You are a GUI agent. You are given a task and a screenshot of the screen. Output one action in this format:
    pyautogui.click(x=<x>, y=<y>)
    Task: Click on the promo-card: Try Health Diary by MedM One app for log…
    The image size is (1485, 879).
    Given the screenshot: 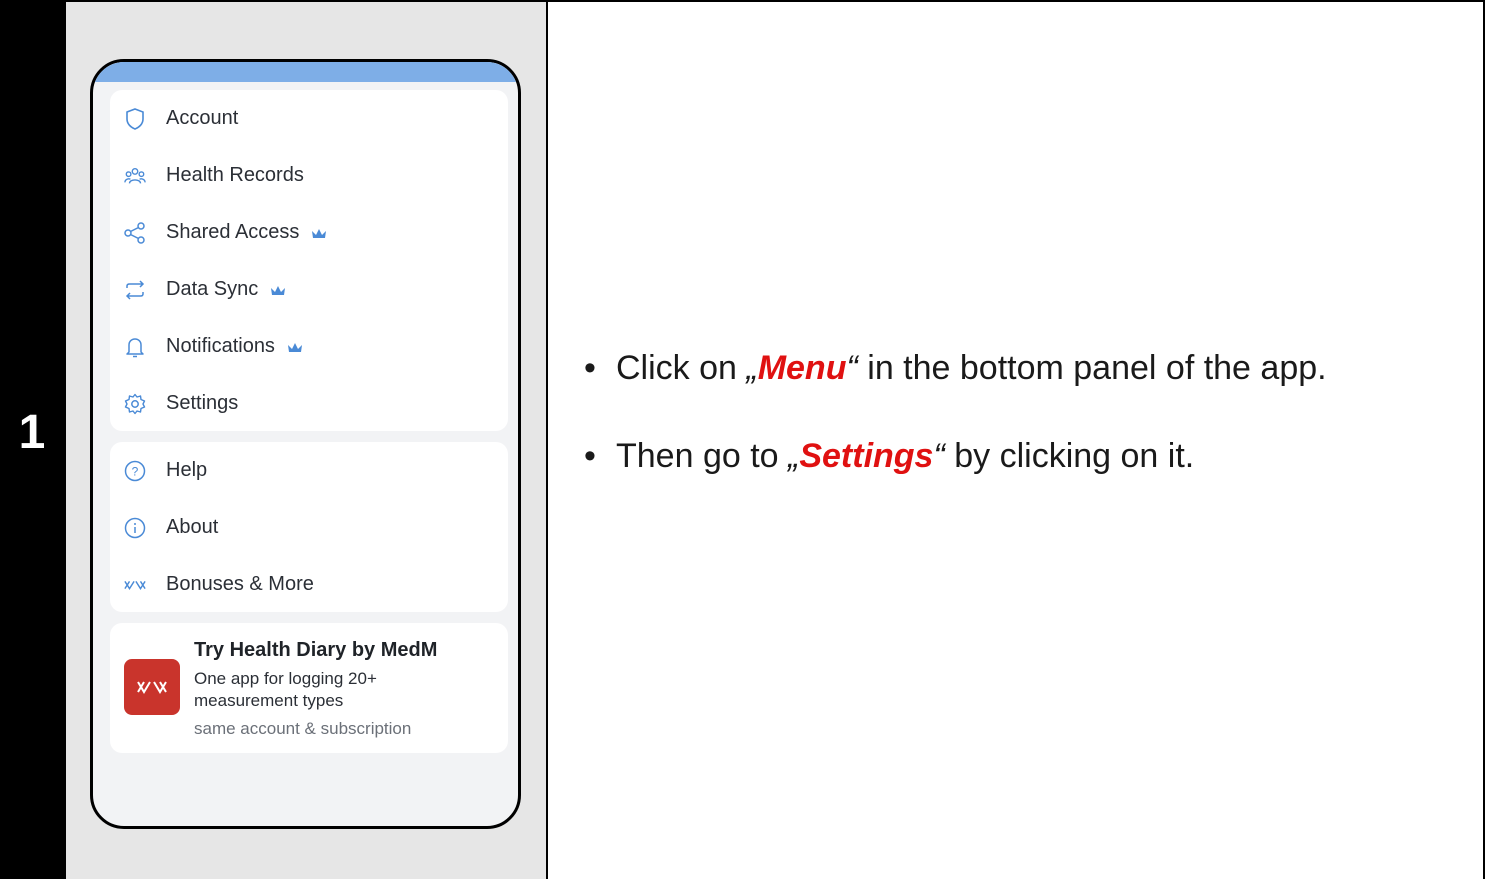 What is the action you would take?
    pyautogui.click(x=309, y=688)
    